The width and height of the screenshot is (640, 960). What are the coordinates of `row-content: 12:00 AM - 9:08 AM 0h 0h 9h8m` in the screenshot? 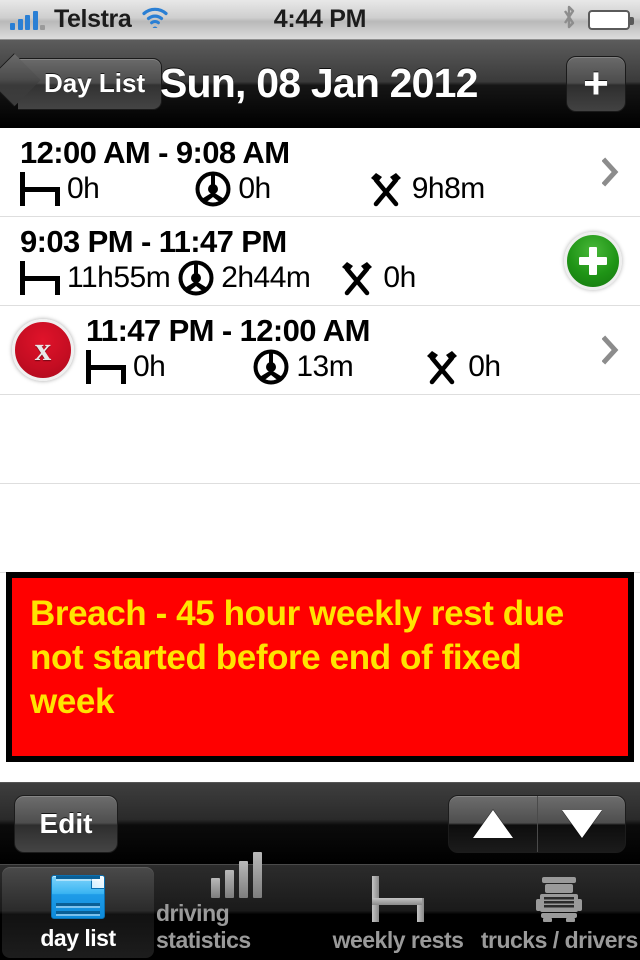 It's located at (302, 172).